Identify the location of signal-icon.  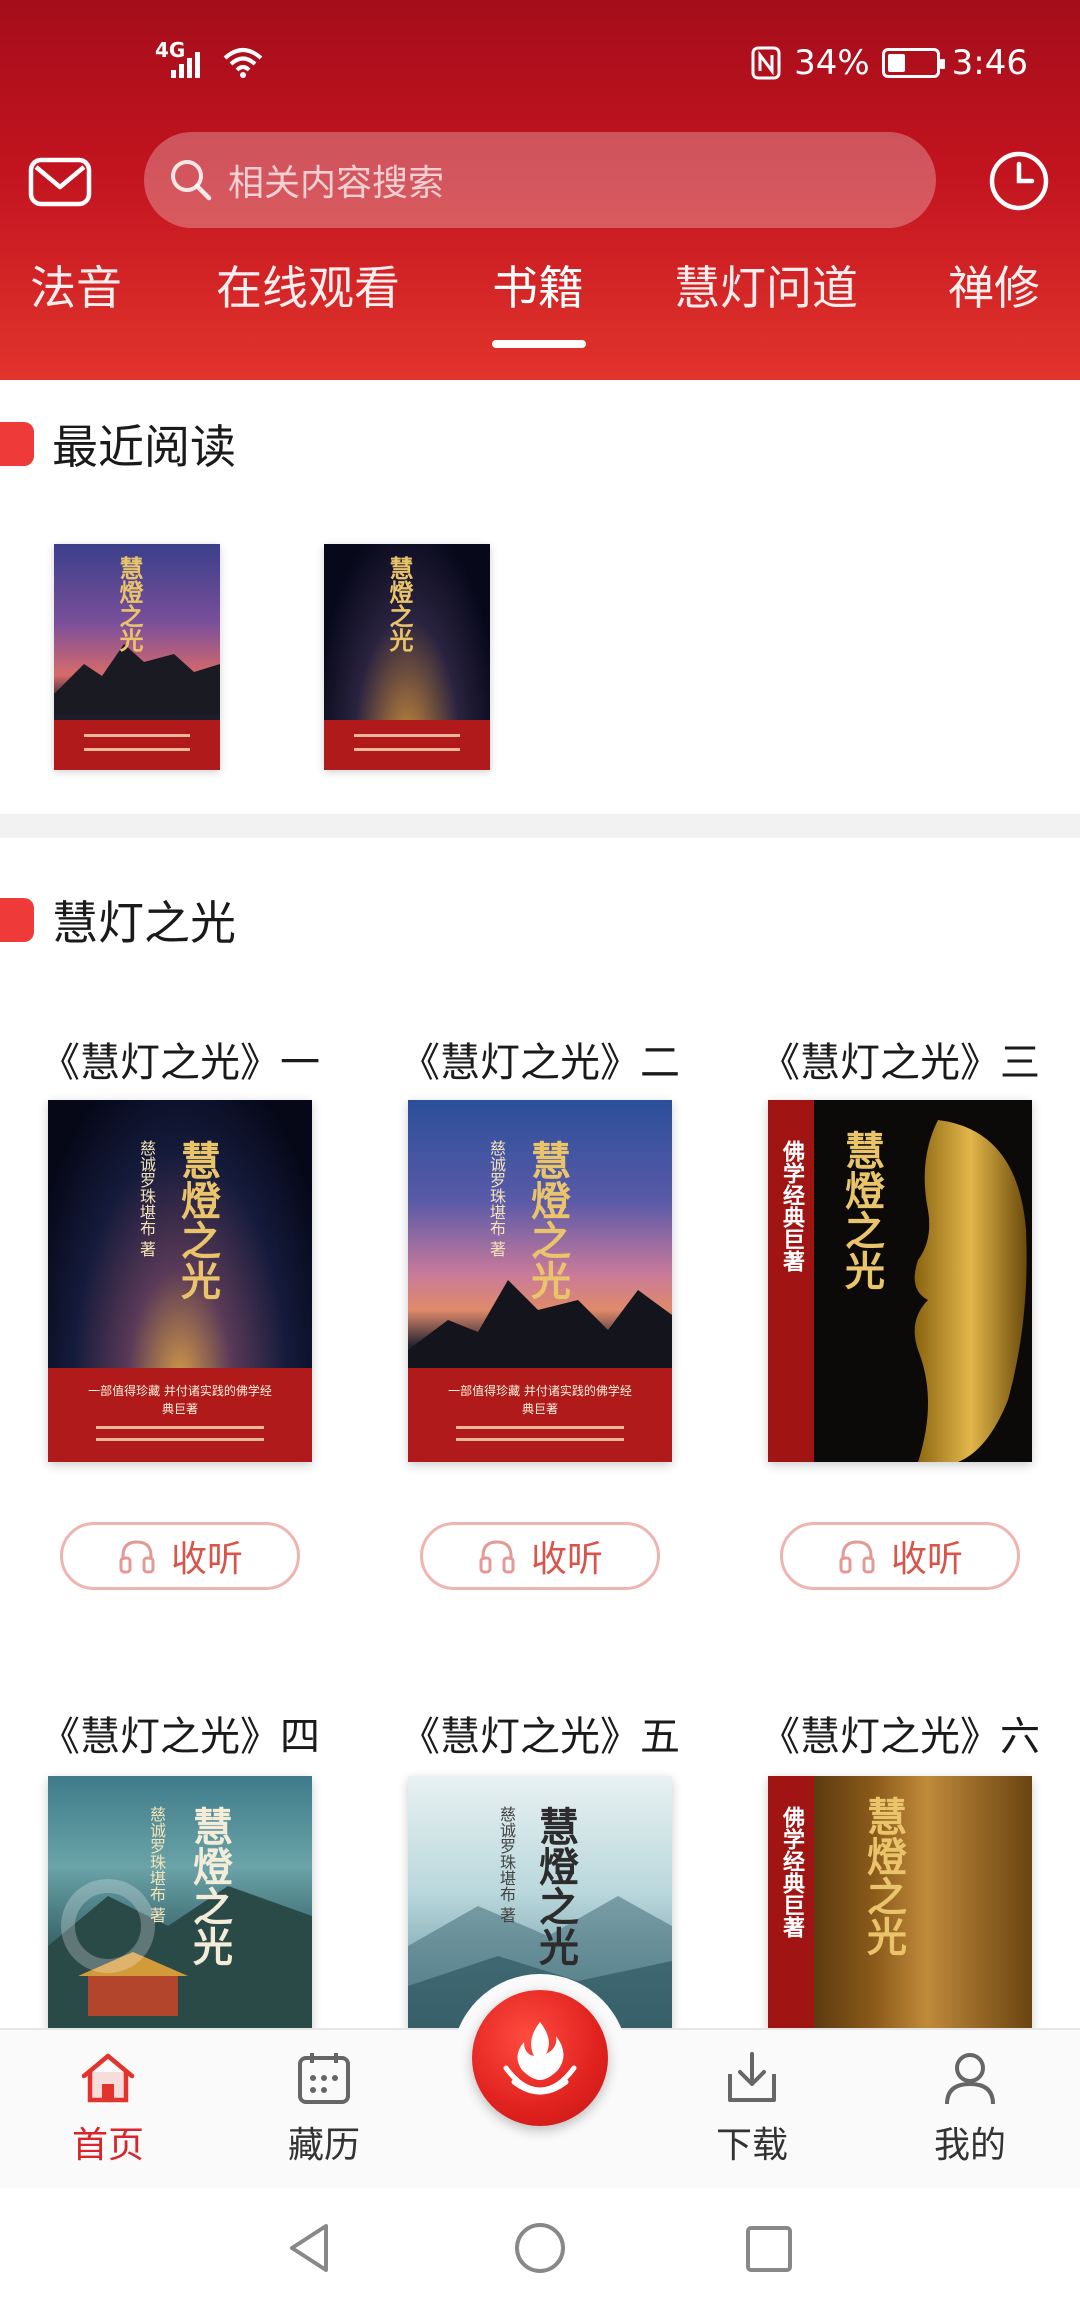
(185, 65).